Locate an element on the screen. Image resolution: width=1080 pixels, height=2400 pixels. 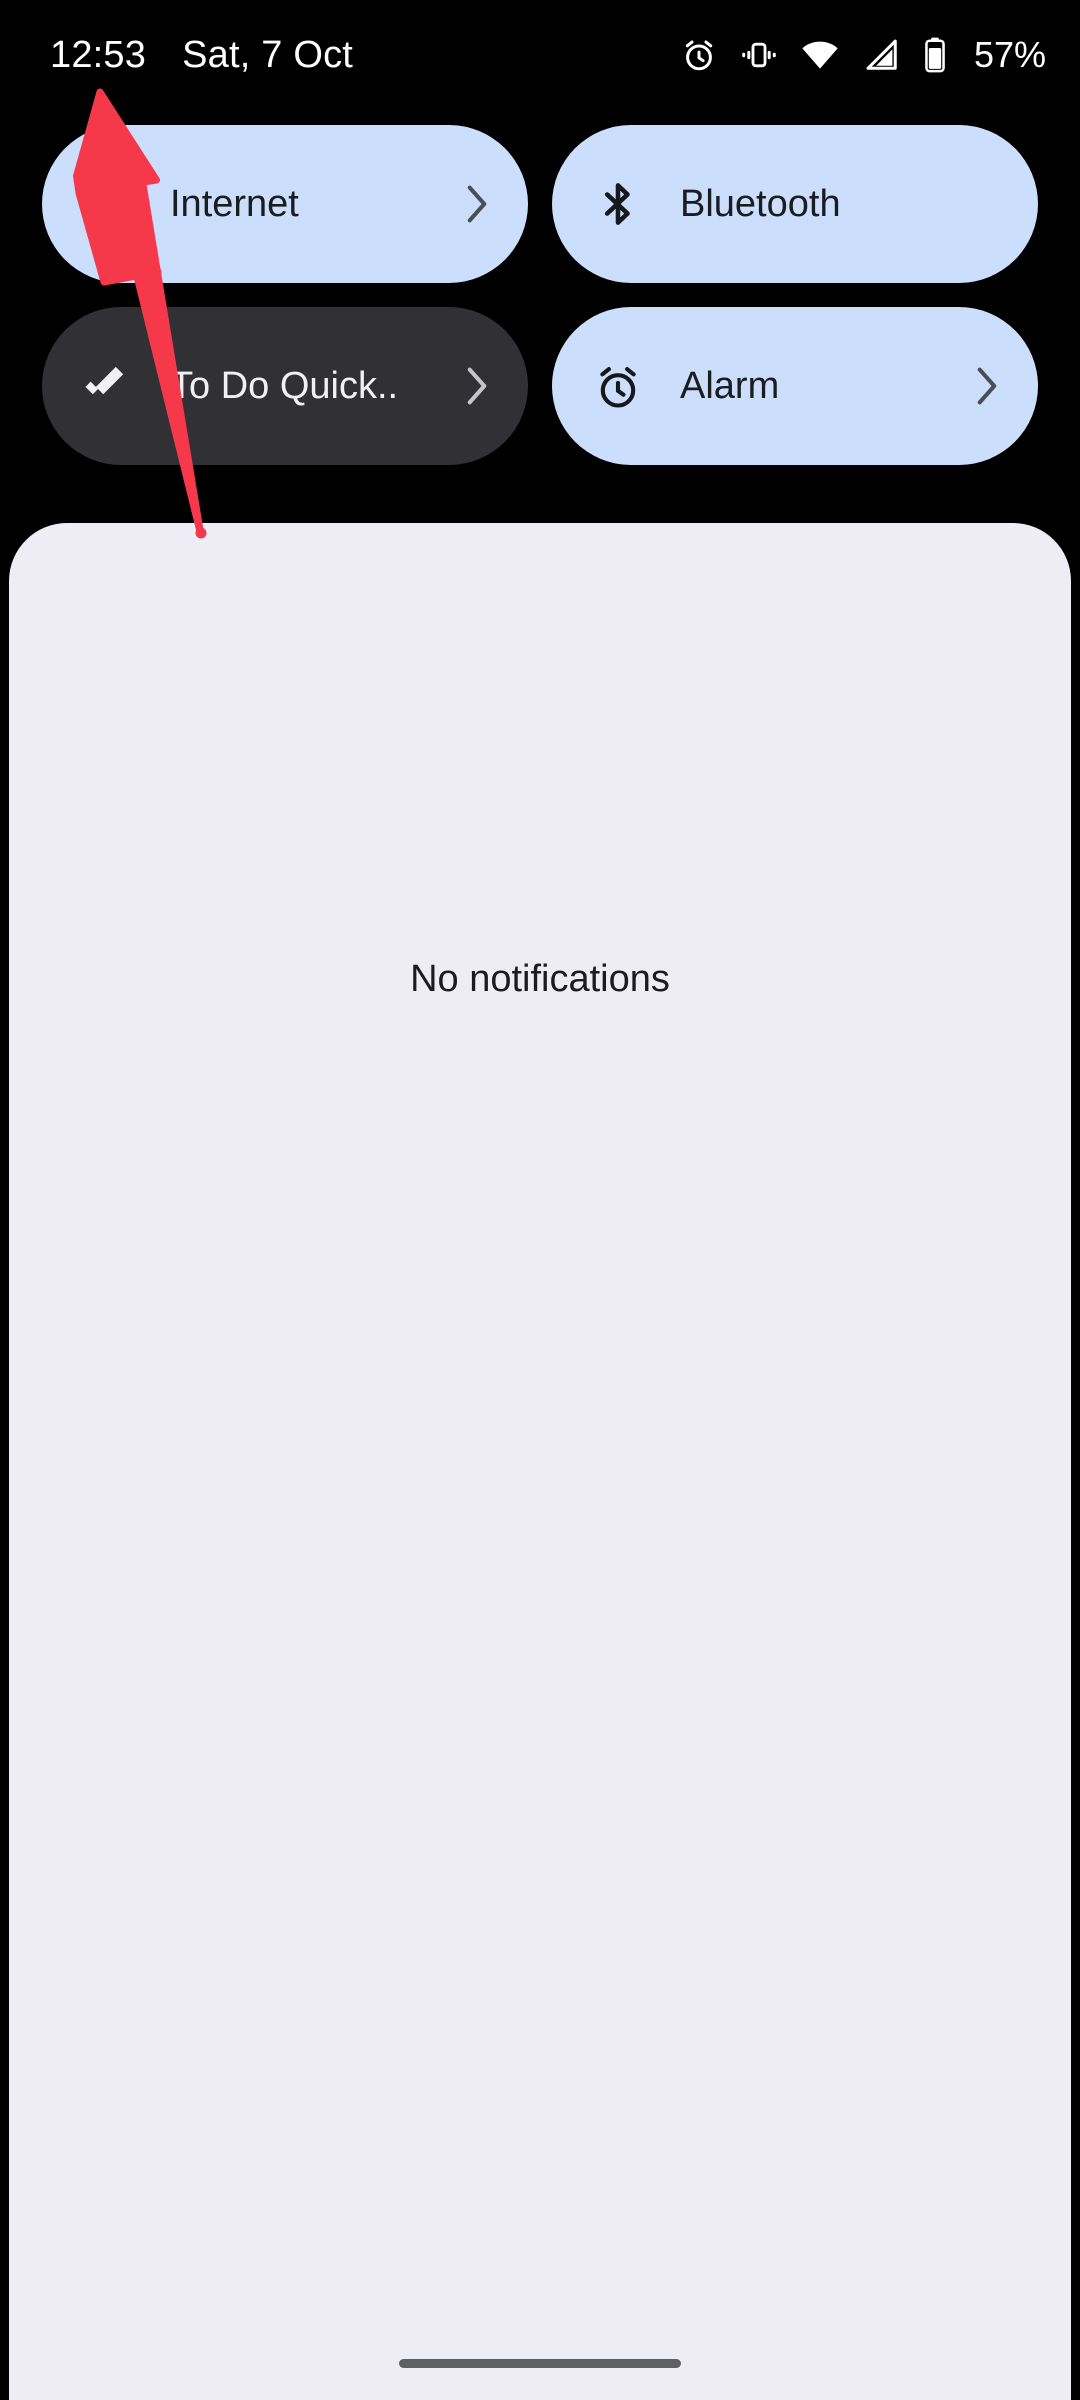
battery-icon is located at coordinates (935, 55).